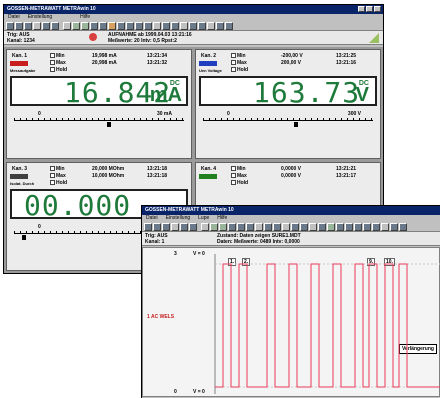  I want to click on toolbar, so click(193, 26).